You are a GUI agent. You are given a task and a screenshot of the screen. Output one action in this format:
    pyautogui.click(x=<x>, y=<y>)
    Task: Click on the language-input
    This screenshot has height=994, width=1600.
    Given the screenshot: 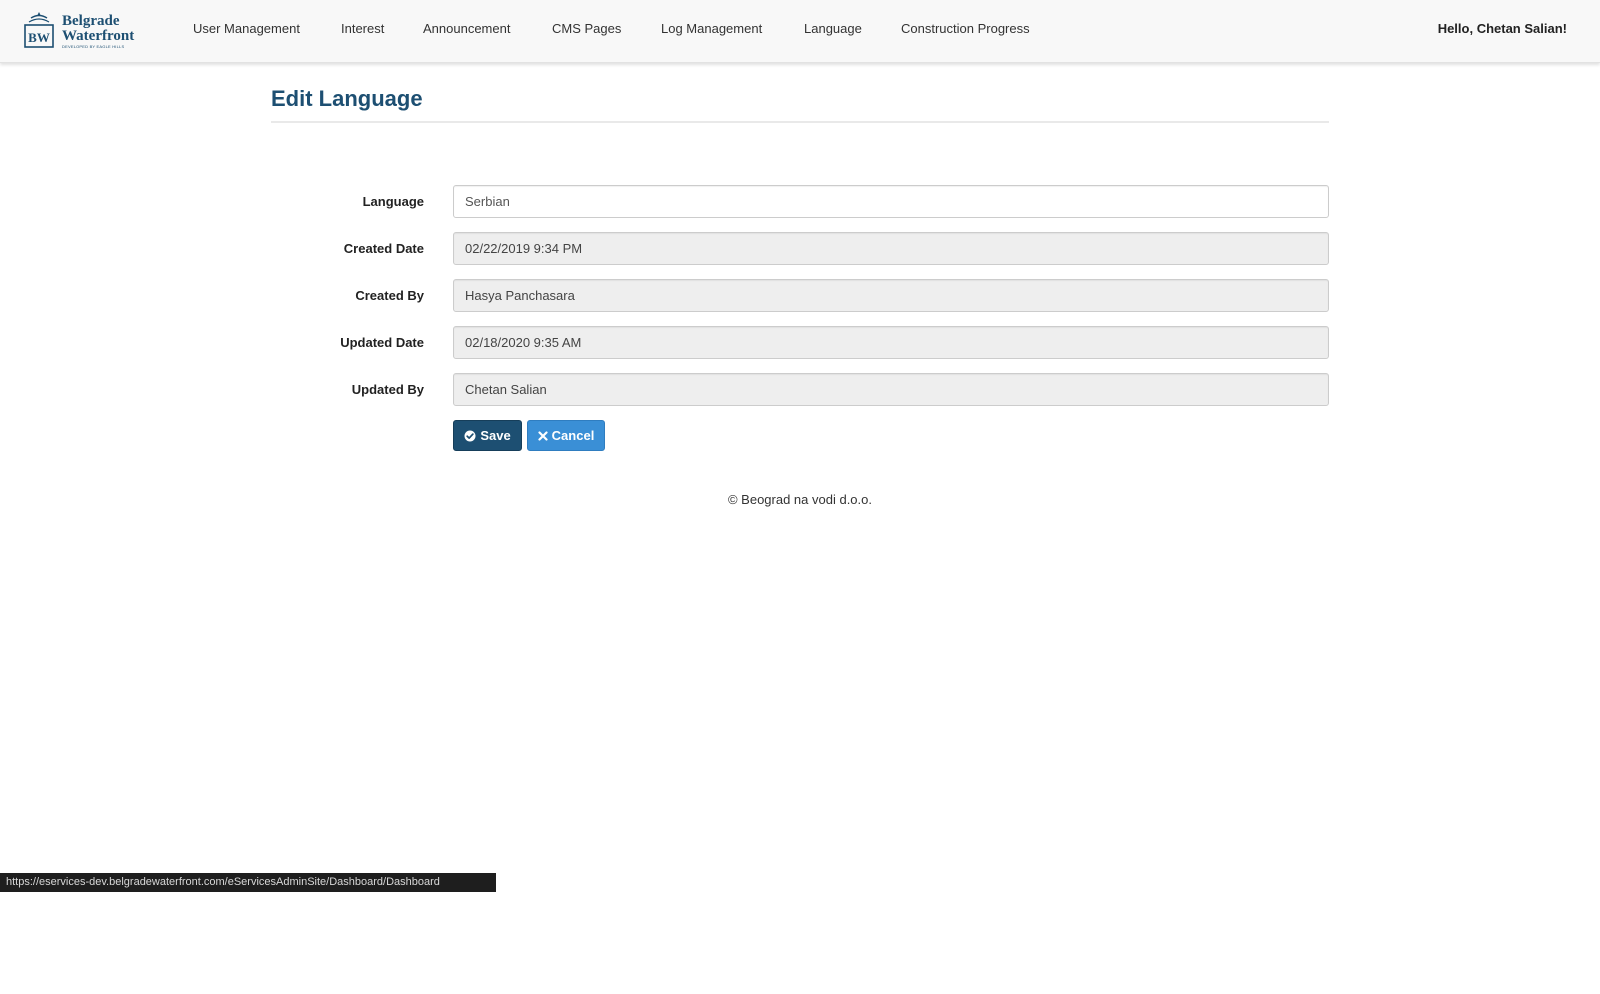 What is the action you would take?
    pyautogui.click(x=891, y=201)
    